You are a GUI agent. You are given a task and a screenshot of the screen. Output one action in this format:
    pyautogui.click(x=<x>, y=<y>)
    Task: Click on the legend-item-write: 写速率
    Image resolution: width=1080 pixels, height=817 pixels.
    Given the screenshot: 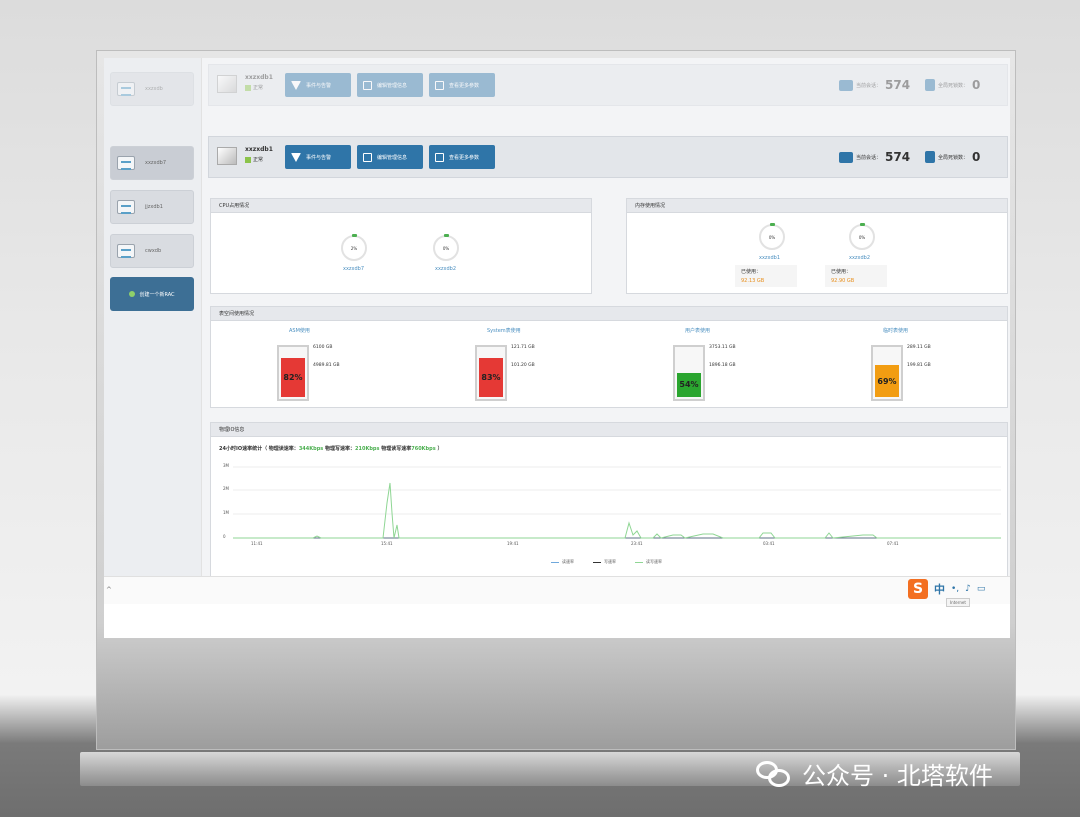 What is the action you would take?
    pyautogui.click(x=604, y=562)
    